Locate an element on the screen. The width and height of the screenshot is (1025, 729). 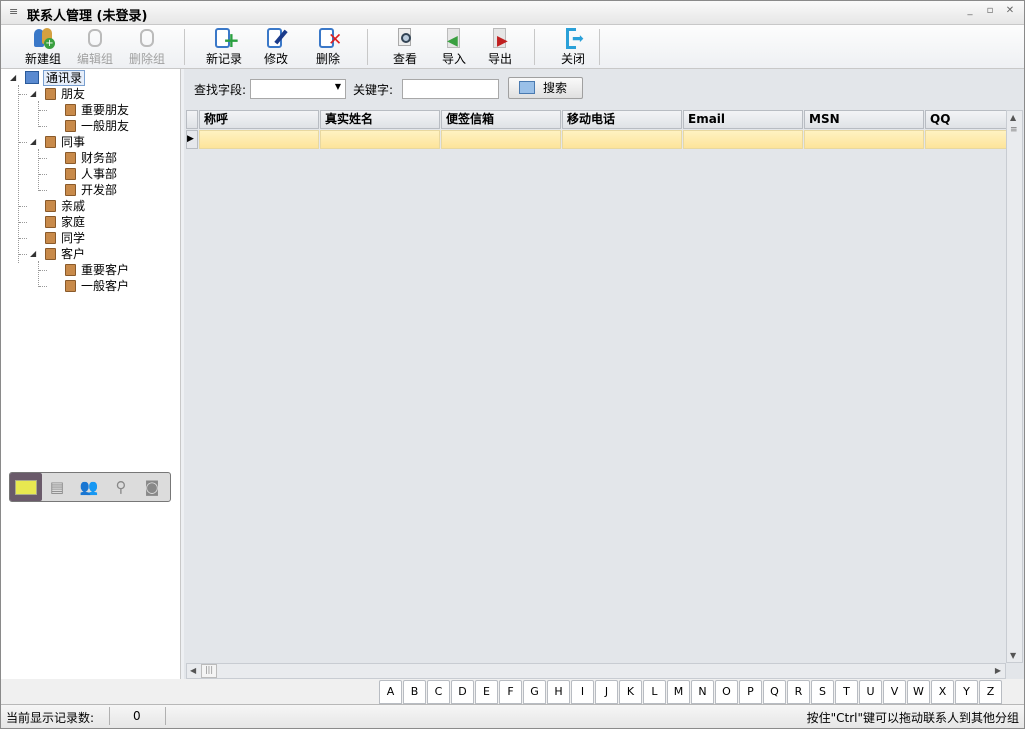
tree-node: 财务部 is located at coordinates (91, 158).